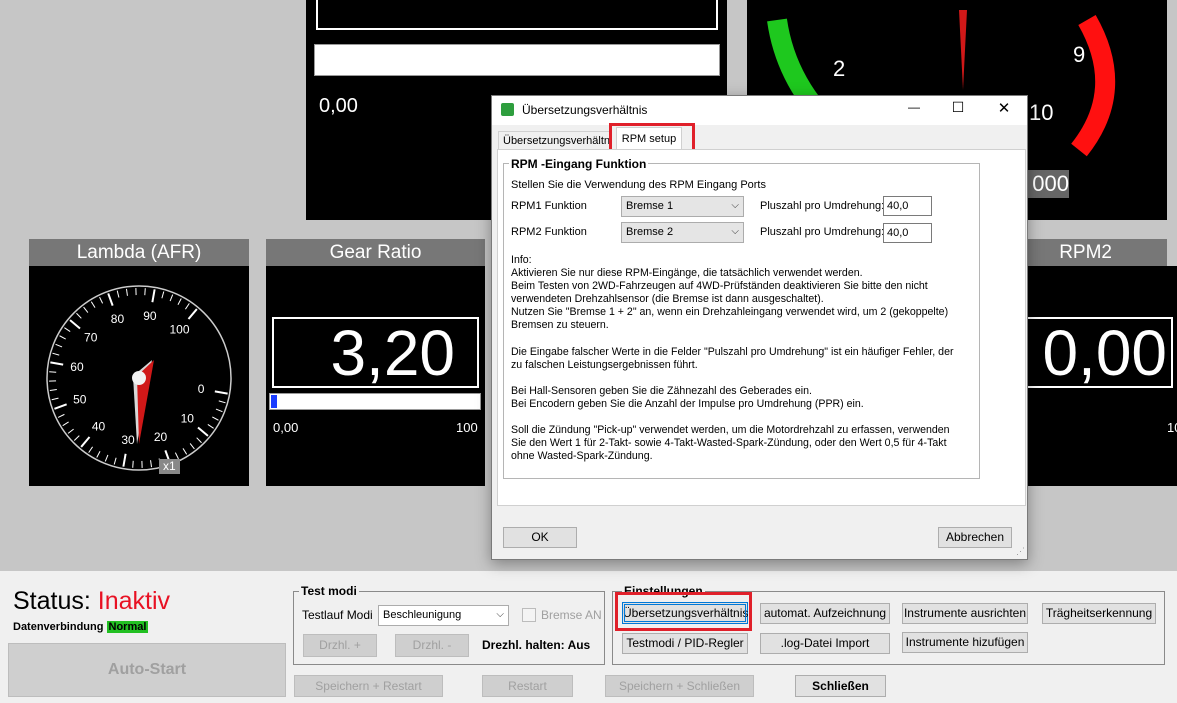 The width and height of the screenshot is (1177, 703). I want to click on lambda-tick-label: 30, so click(128, 440).